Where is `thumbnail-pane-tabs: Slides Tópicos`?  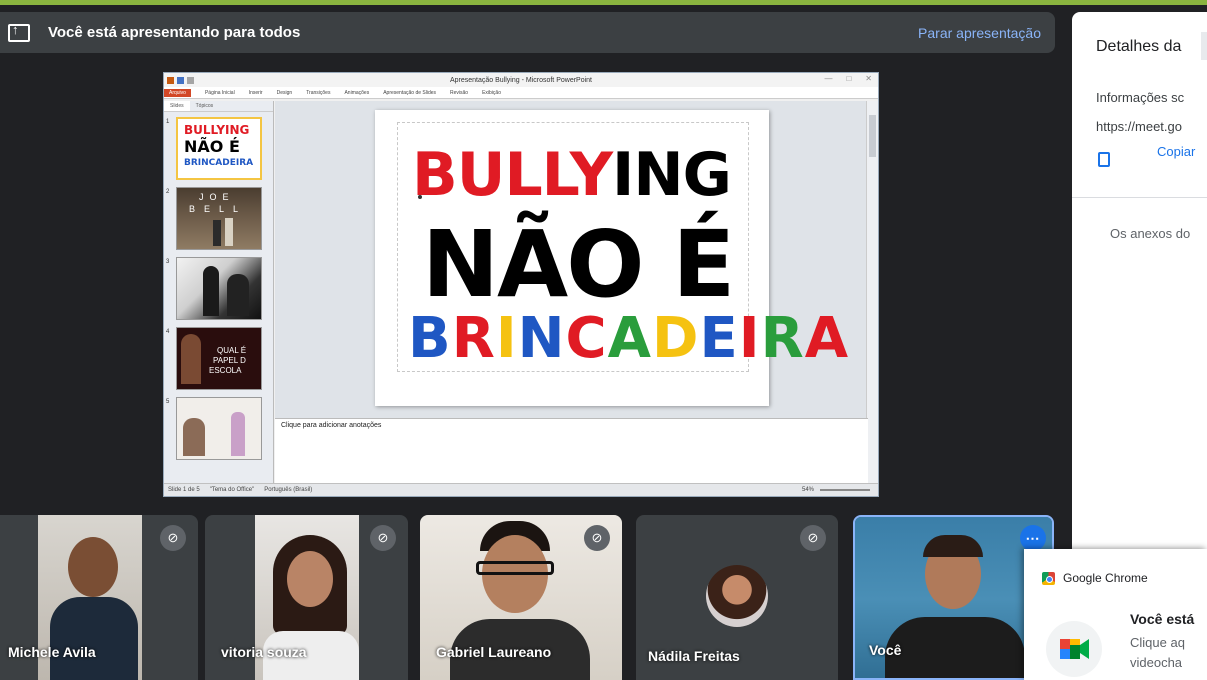
thumbnail-pane-tabs: Slides Tópicos is located at coordinates (218, 106).